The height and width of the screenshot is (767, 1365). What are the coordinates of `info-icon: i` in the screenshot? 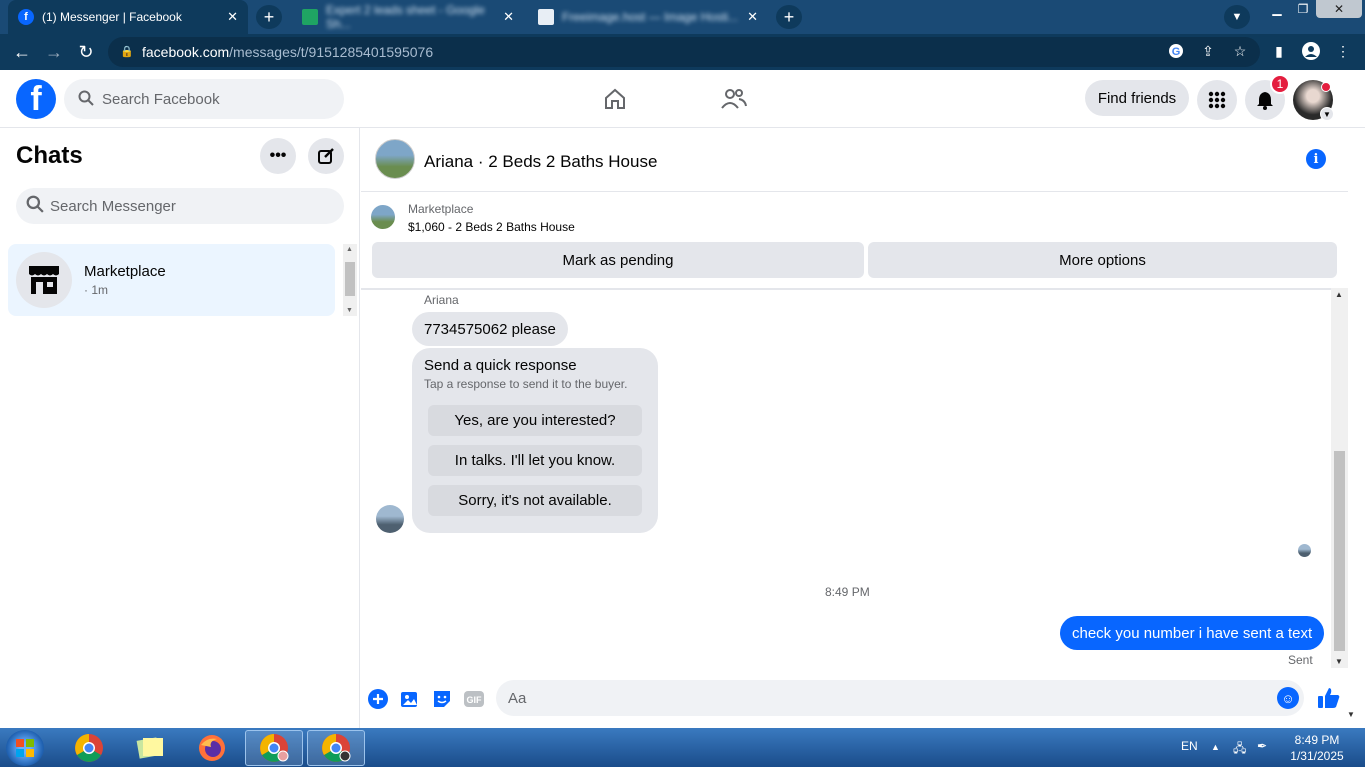 It's located at (1316, 159).